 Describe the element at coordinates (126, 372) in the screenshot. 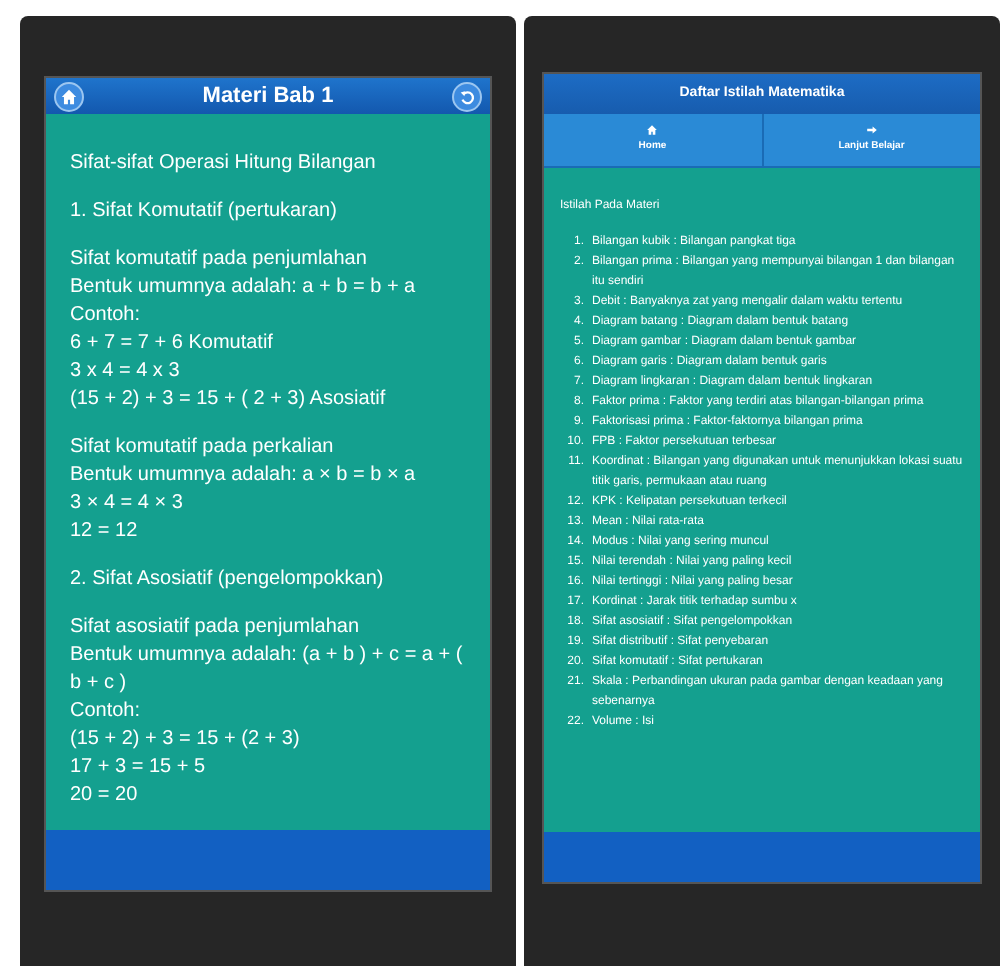

I see `content-text: 3 x 4 = 4 x 3` at that location.